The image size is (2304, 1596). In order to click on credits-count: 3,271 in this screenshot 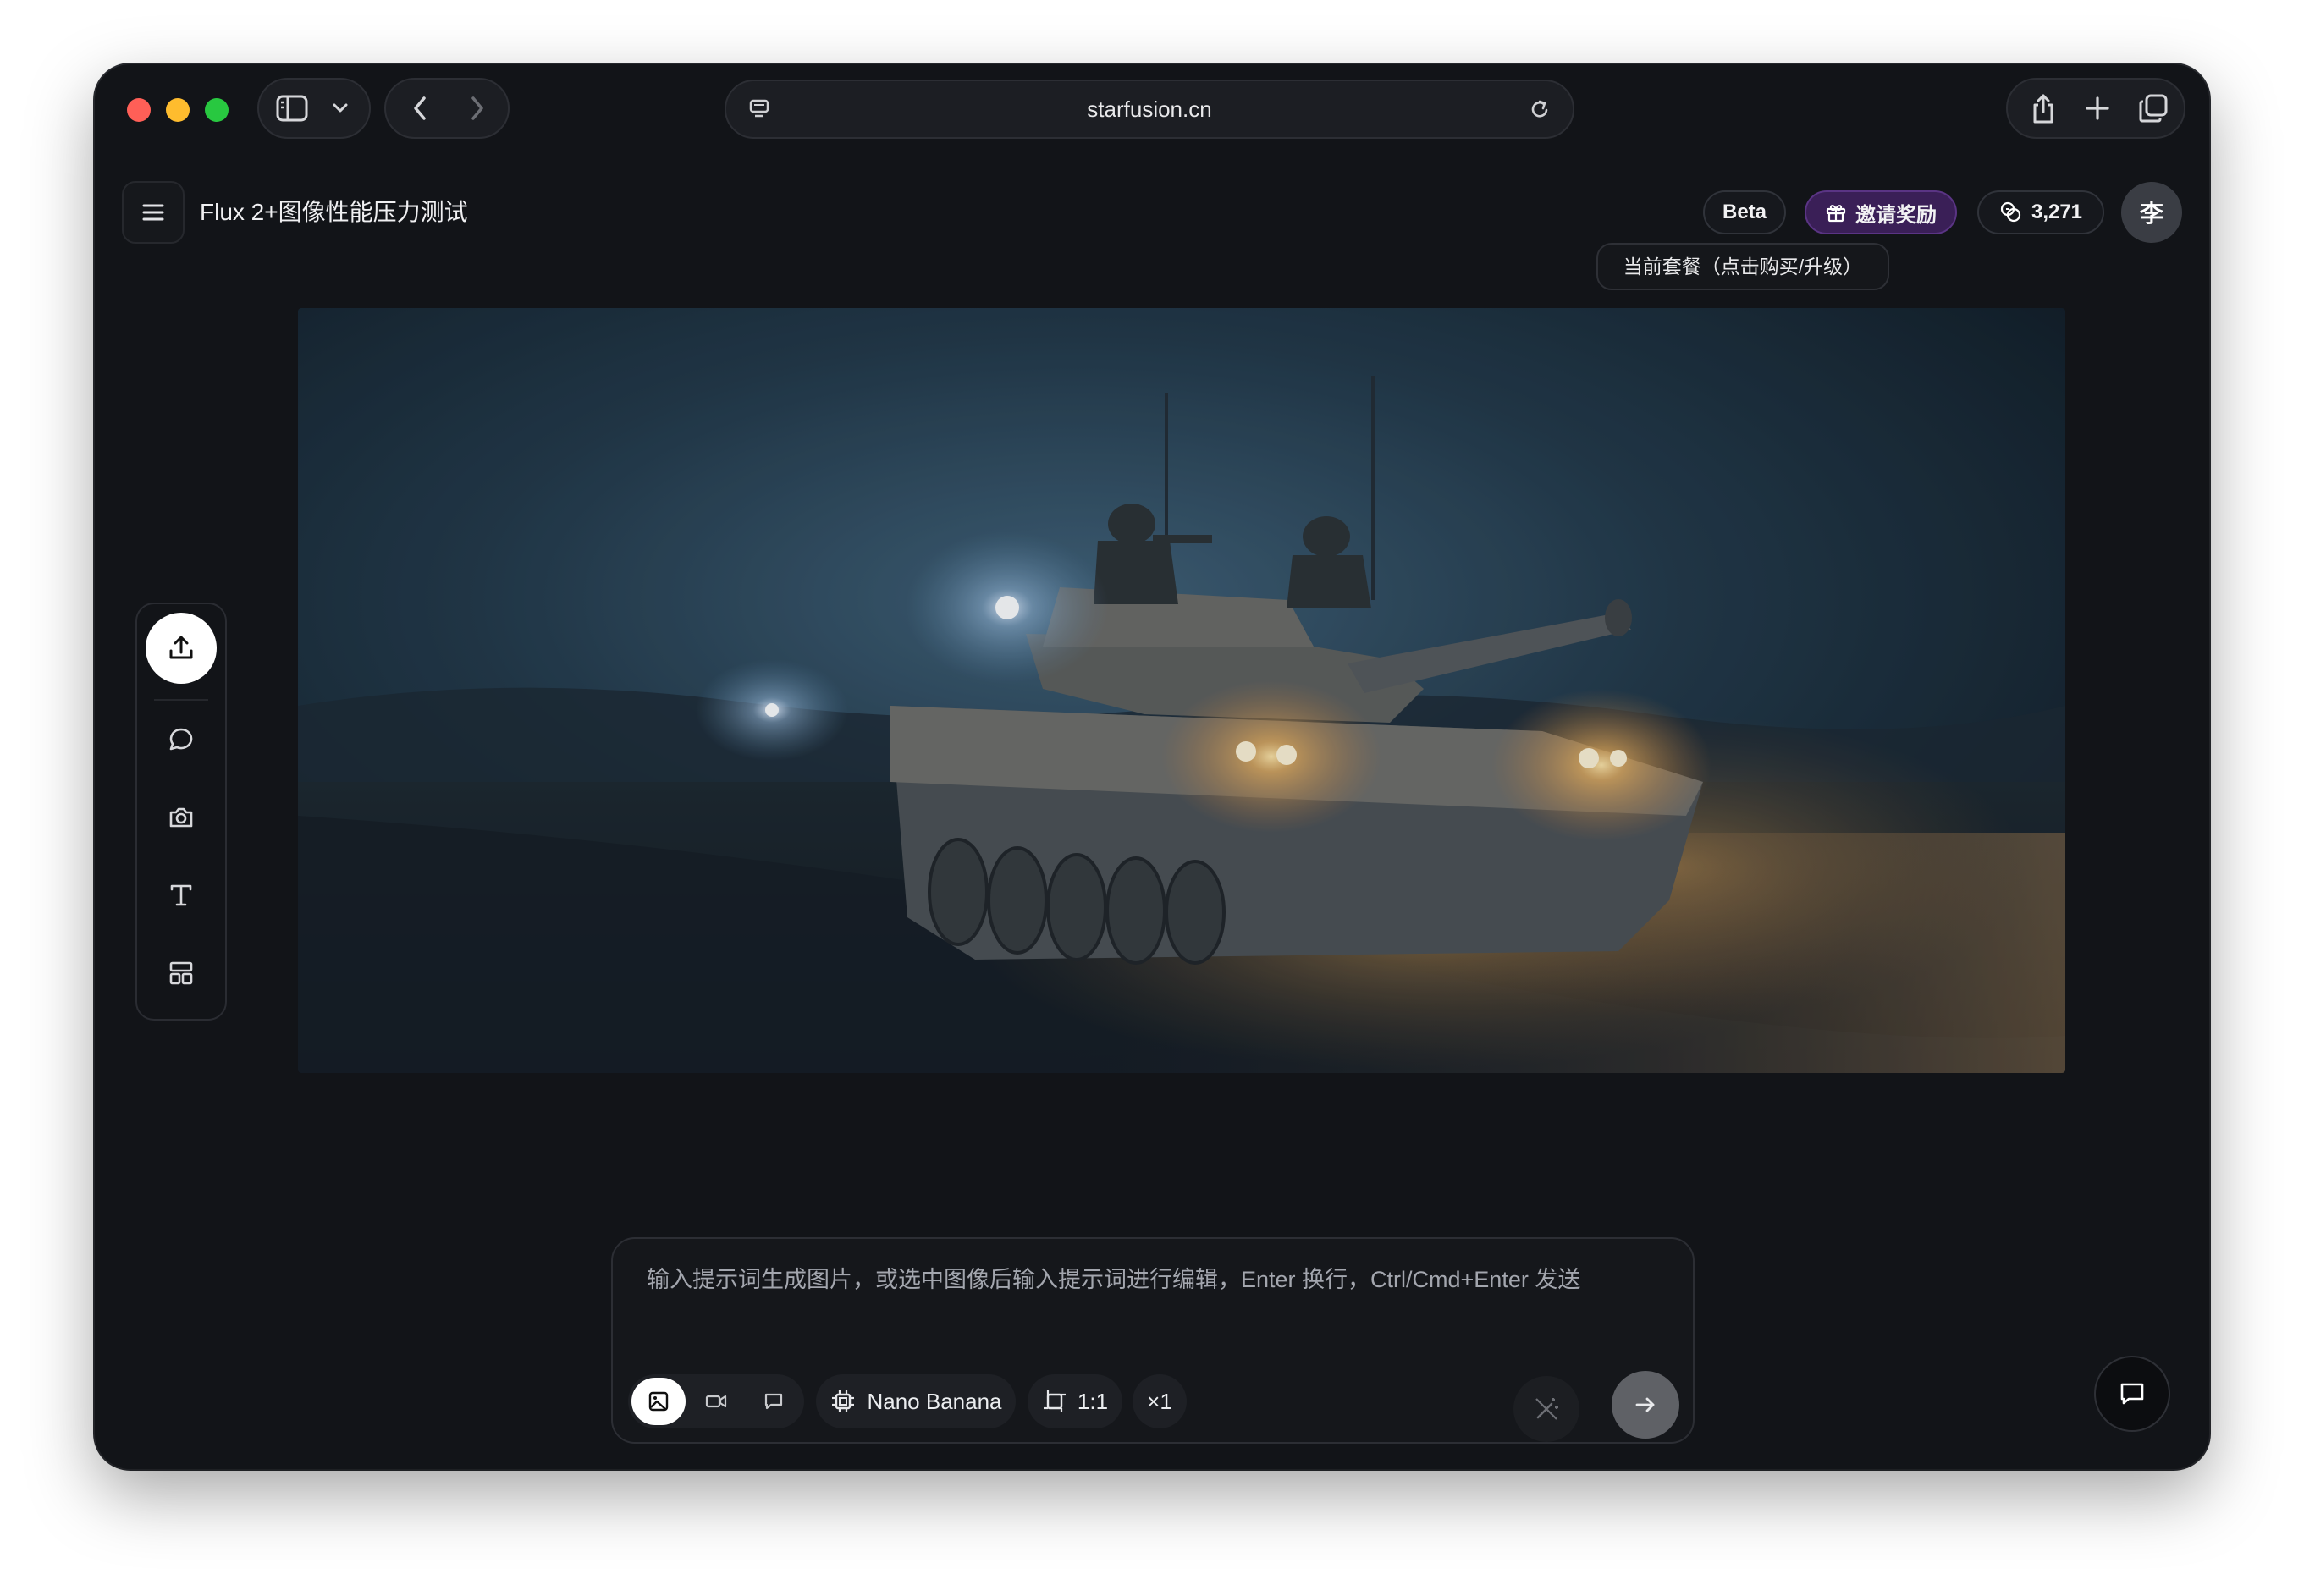, I will do `click(2057, 212)`.